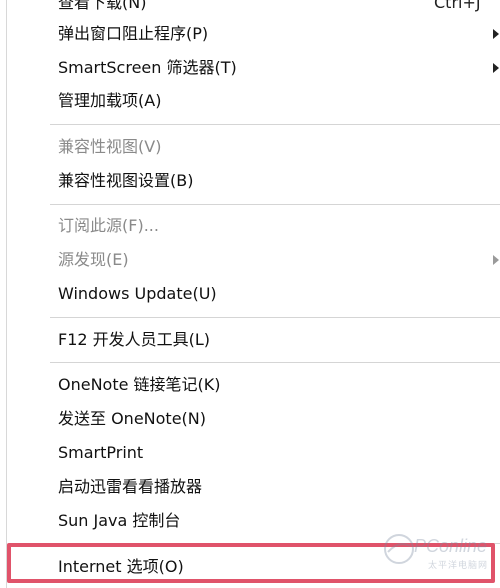  Describe the element at coordinates (133, 33) in the screenshot. I see `menu-item-label: 弹出窗口阻止程序(P)` at that location.